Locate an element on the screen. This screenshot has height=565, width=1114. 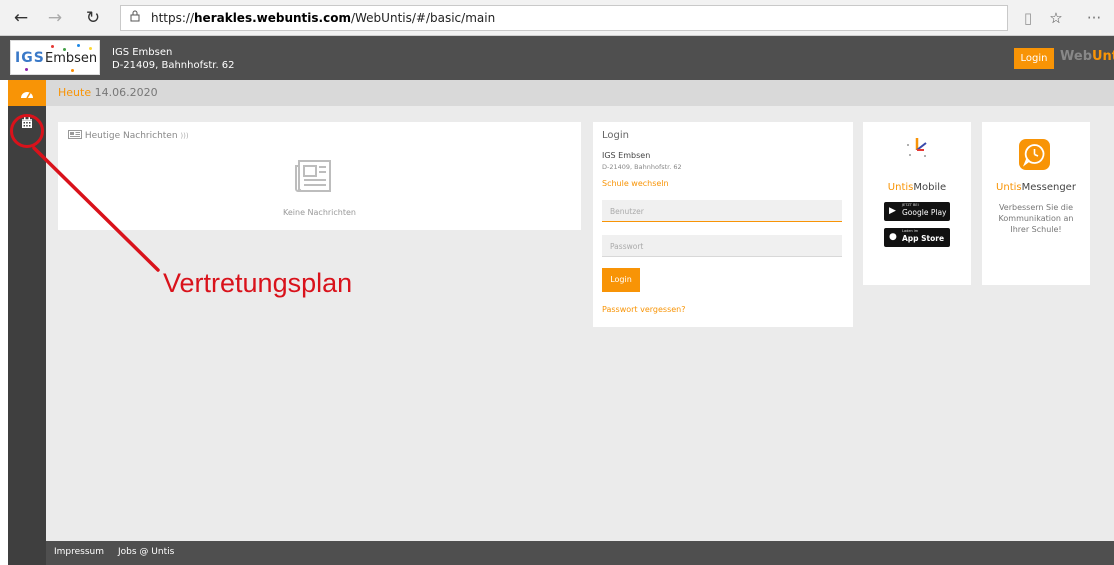
footer: Impressum Jobs @ Untis is located at coordinates (580, 553).